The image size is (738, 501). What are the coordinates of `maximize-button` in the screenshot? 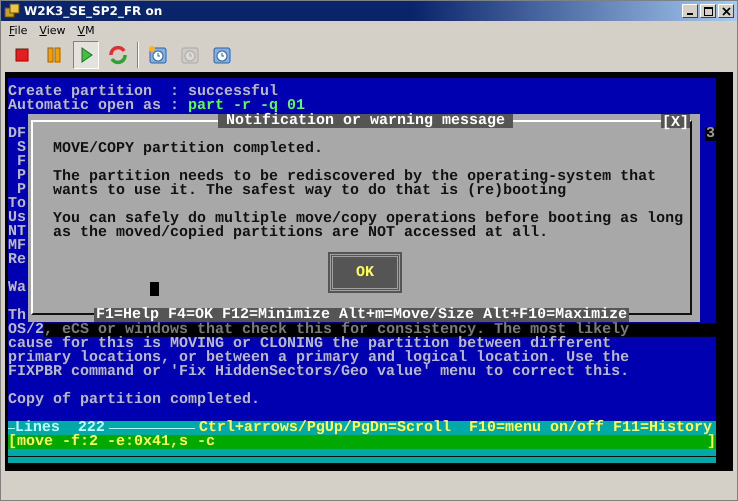 It's located at (708, 11).